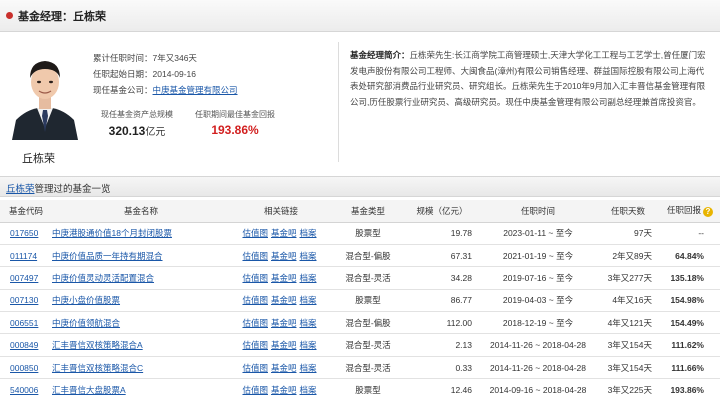 This screenshot has height=401, width=720. Describe the element at coordinates (708, 212) in the screenshot. I see `help-icon: ?` at that location.